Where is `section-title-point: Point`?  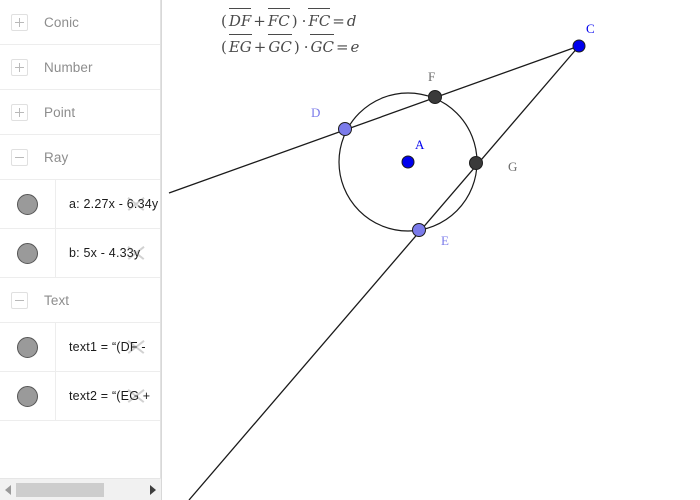
section-title-point: Point is located at coordinates (60, 112).